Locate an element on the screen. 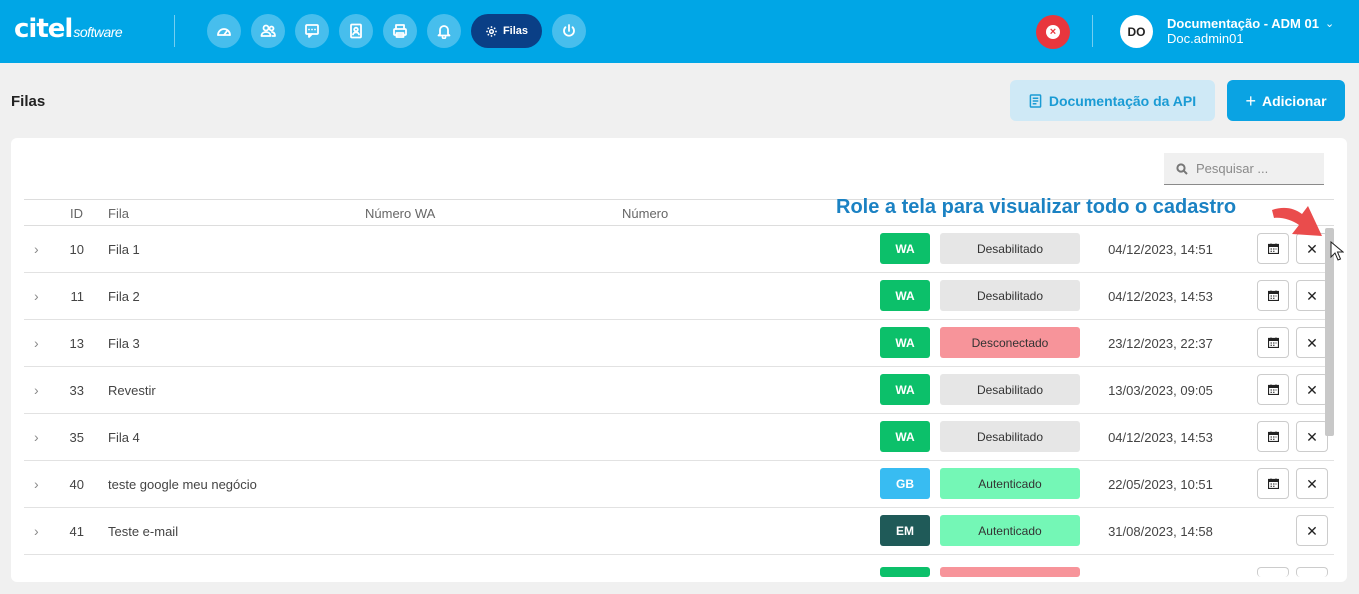  contacts-icon is located at coordinates (356, 31).